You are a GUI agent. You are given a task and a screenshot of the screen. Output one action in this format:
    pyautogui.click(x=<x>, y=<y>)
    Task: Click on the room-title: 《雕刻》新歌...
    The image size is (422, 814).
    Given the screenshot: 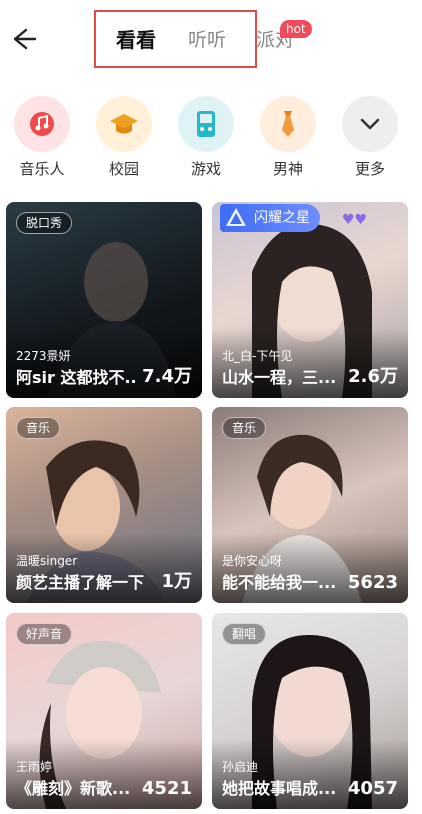 What is the action you would take?
    pyautogui.click(x=73, y=788)
    